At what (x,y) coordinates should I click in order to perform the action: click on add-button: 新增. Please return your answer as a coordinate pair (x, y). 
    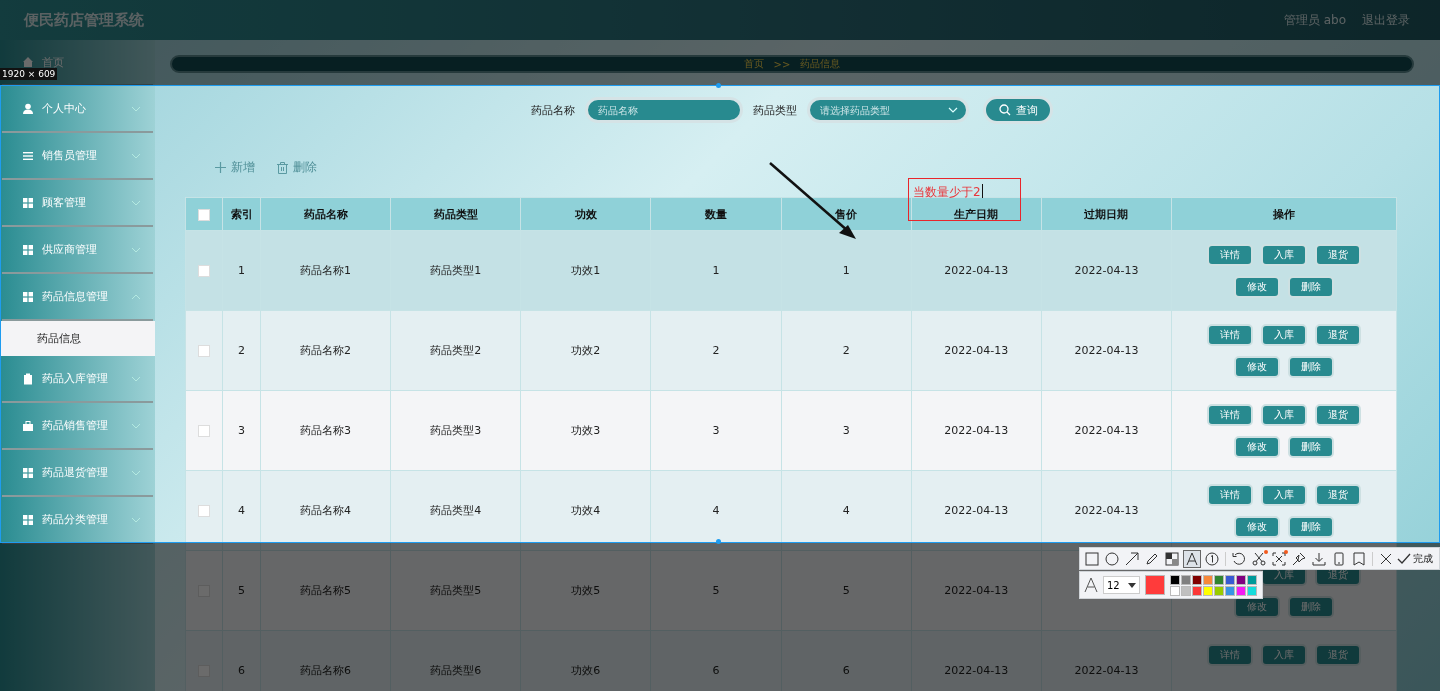
    Looking at the image, I should click on (235, 167).